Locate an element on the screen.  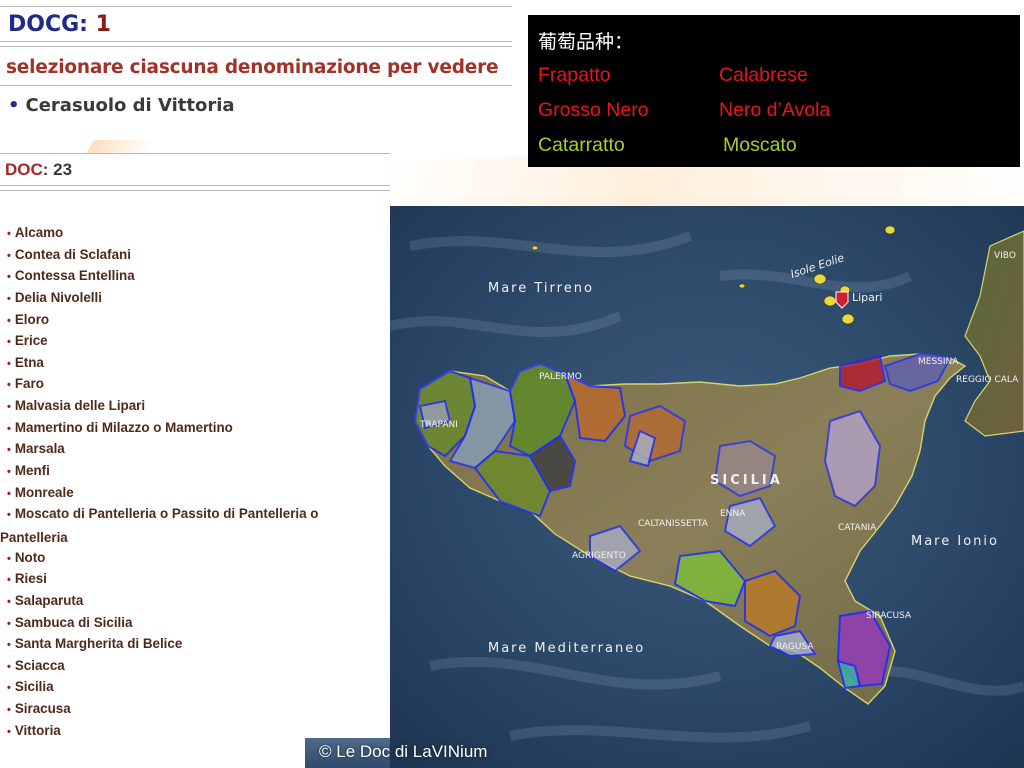
doc-item-label: Sambuca di Sicilia is located at coordinates (73, 622).